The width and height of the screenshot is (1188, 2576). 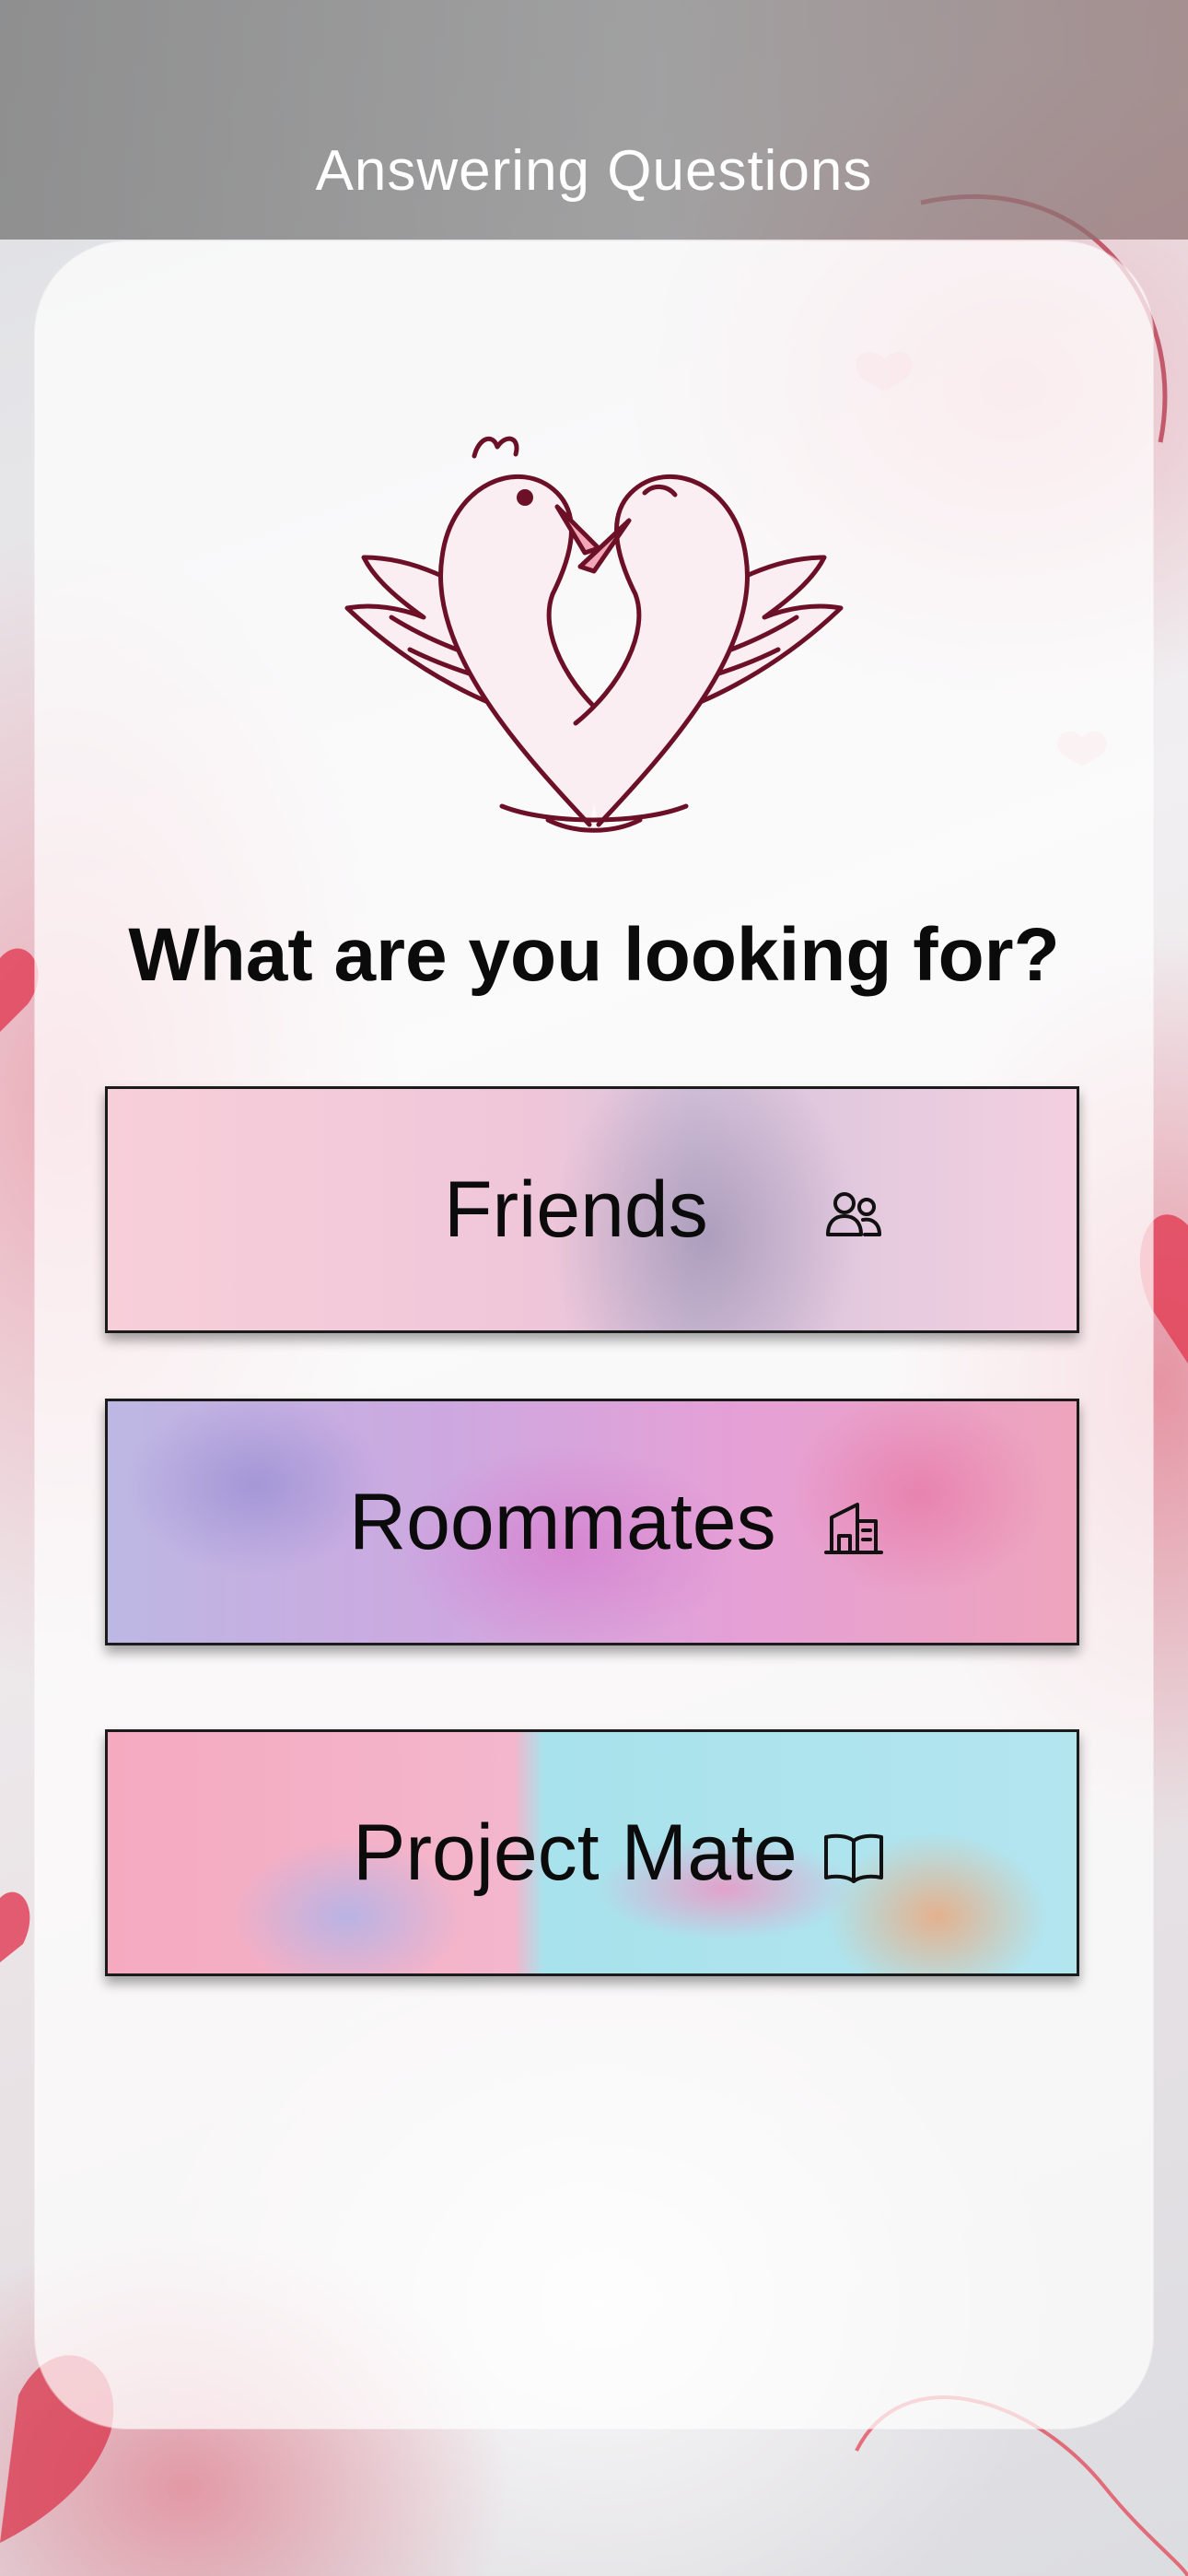 I want to click on friends-option-label: Friends, so click(x=576, y=1209).